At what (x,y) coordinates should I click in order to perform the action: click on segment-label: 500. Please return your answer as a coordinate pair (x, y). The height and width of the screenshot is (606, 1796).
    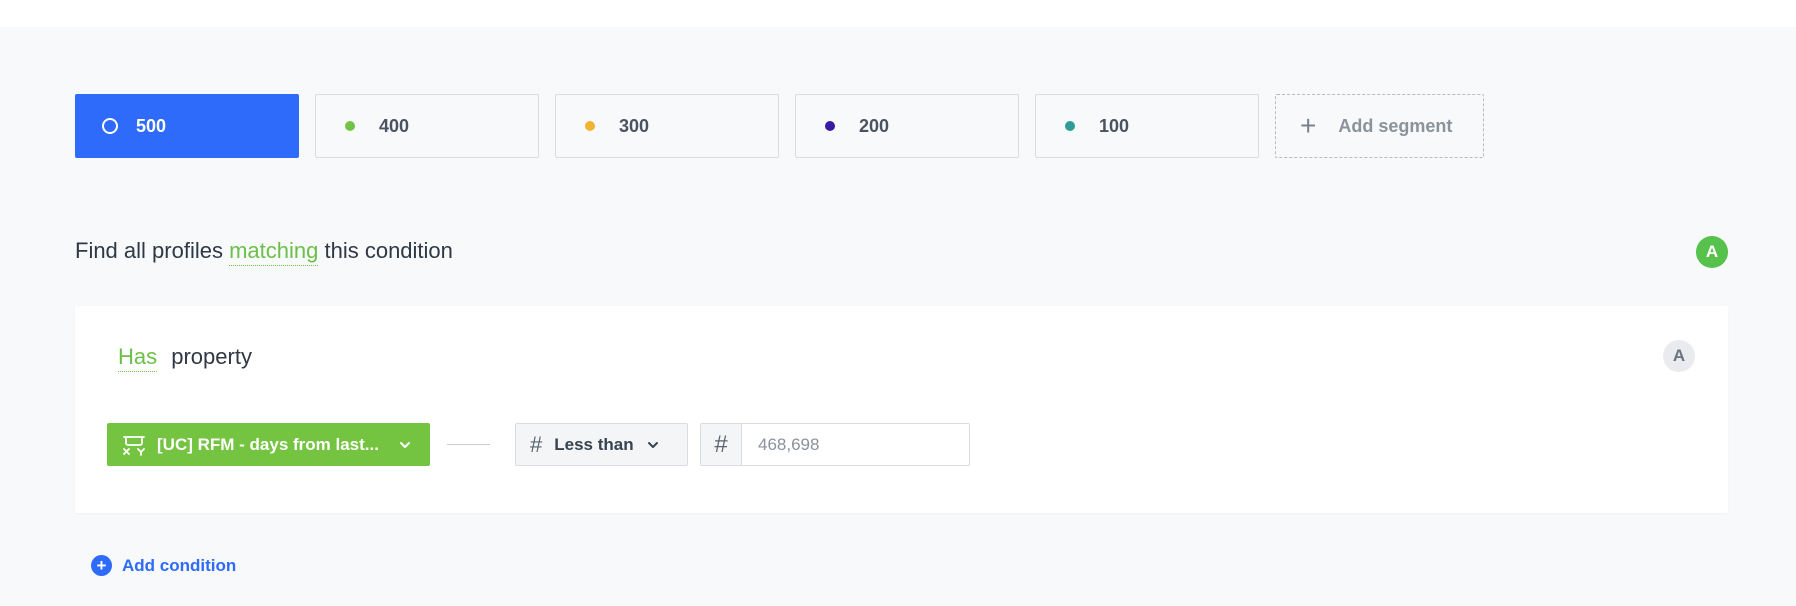
    Looking at the image, I should click on (151, 125).